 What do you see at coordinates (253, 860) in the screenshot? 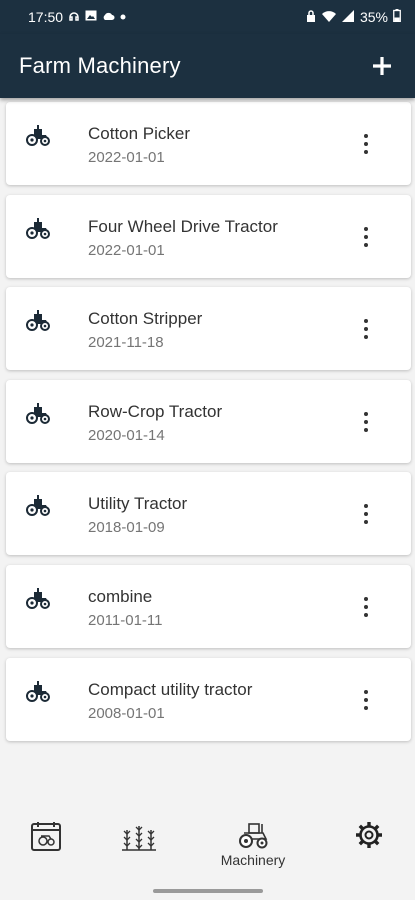
I see `nav-label-machinery: Machinery` at bounding box center [253, 860].